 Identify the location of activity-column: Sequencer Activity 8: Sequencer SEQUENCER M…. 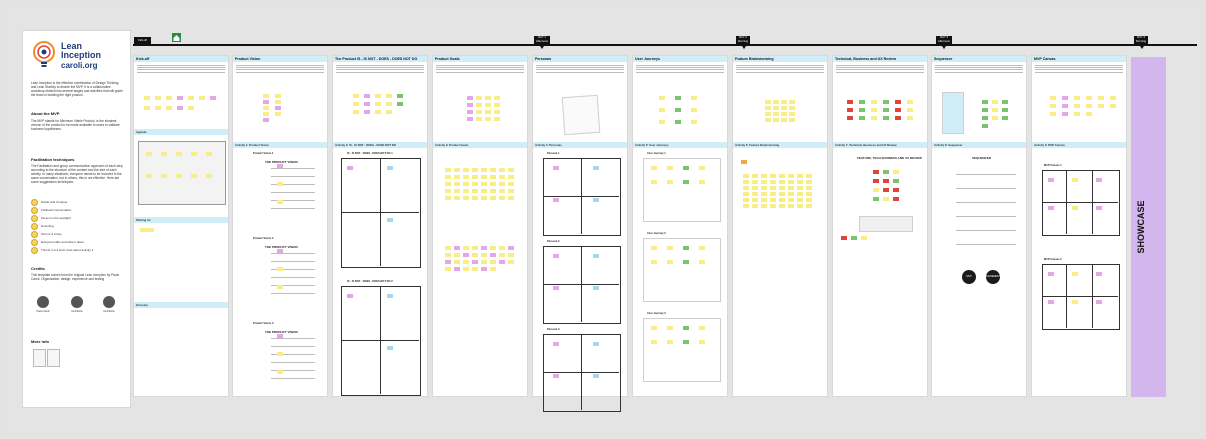
(979, 226).